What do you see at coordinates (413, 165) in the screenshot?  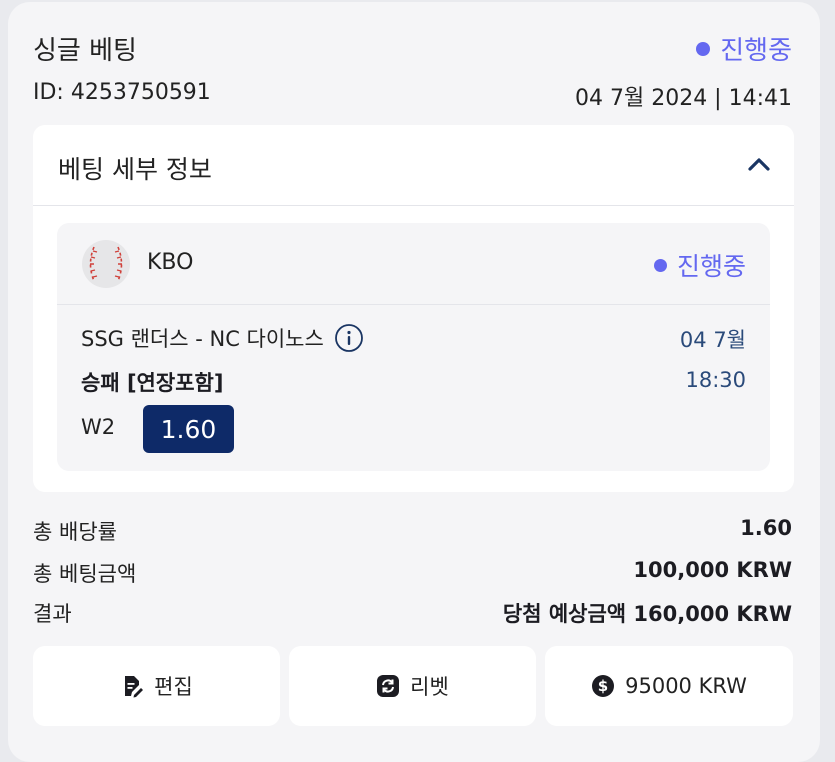 I see `bet-details-header: 베팅 세부 정보` at bounding box center [413, 165].